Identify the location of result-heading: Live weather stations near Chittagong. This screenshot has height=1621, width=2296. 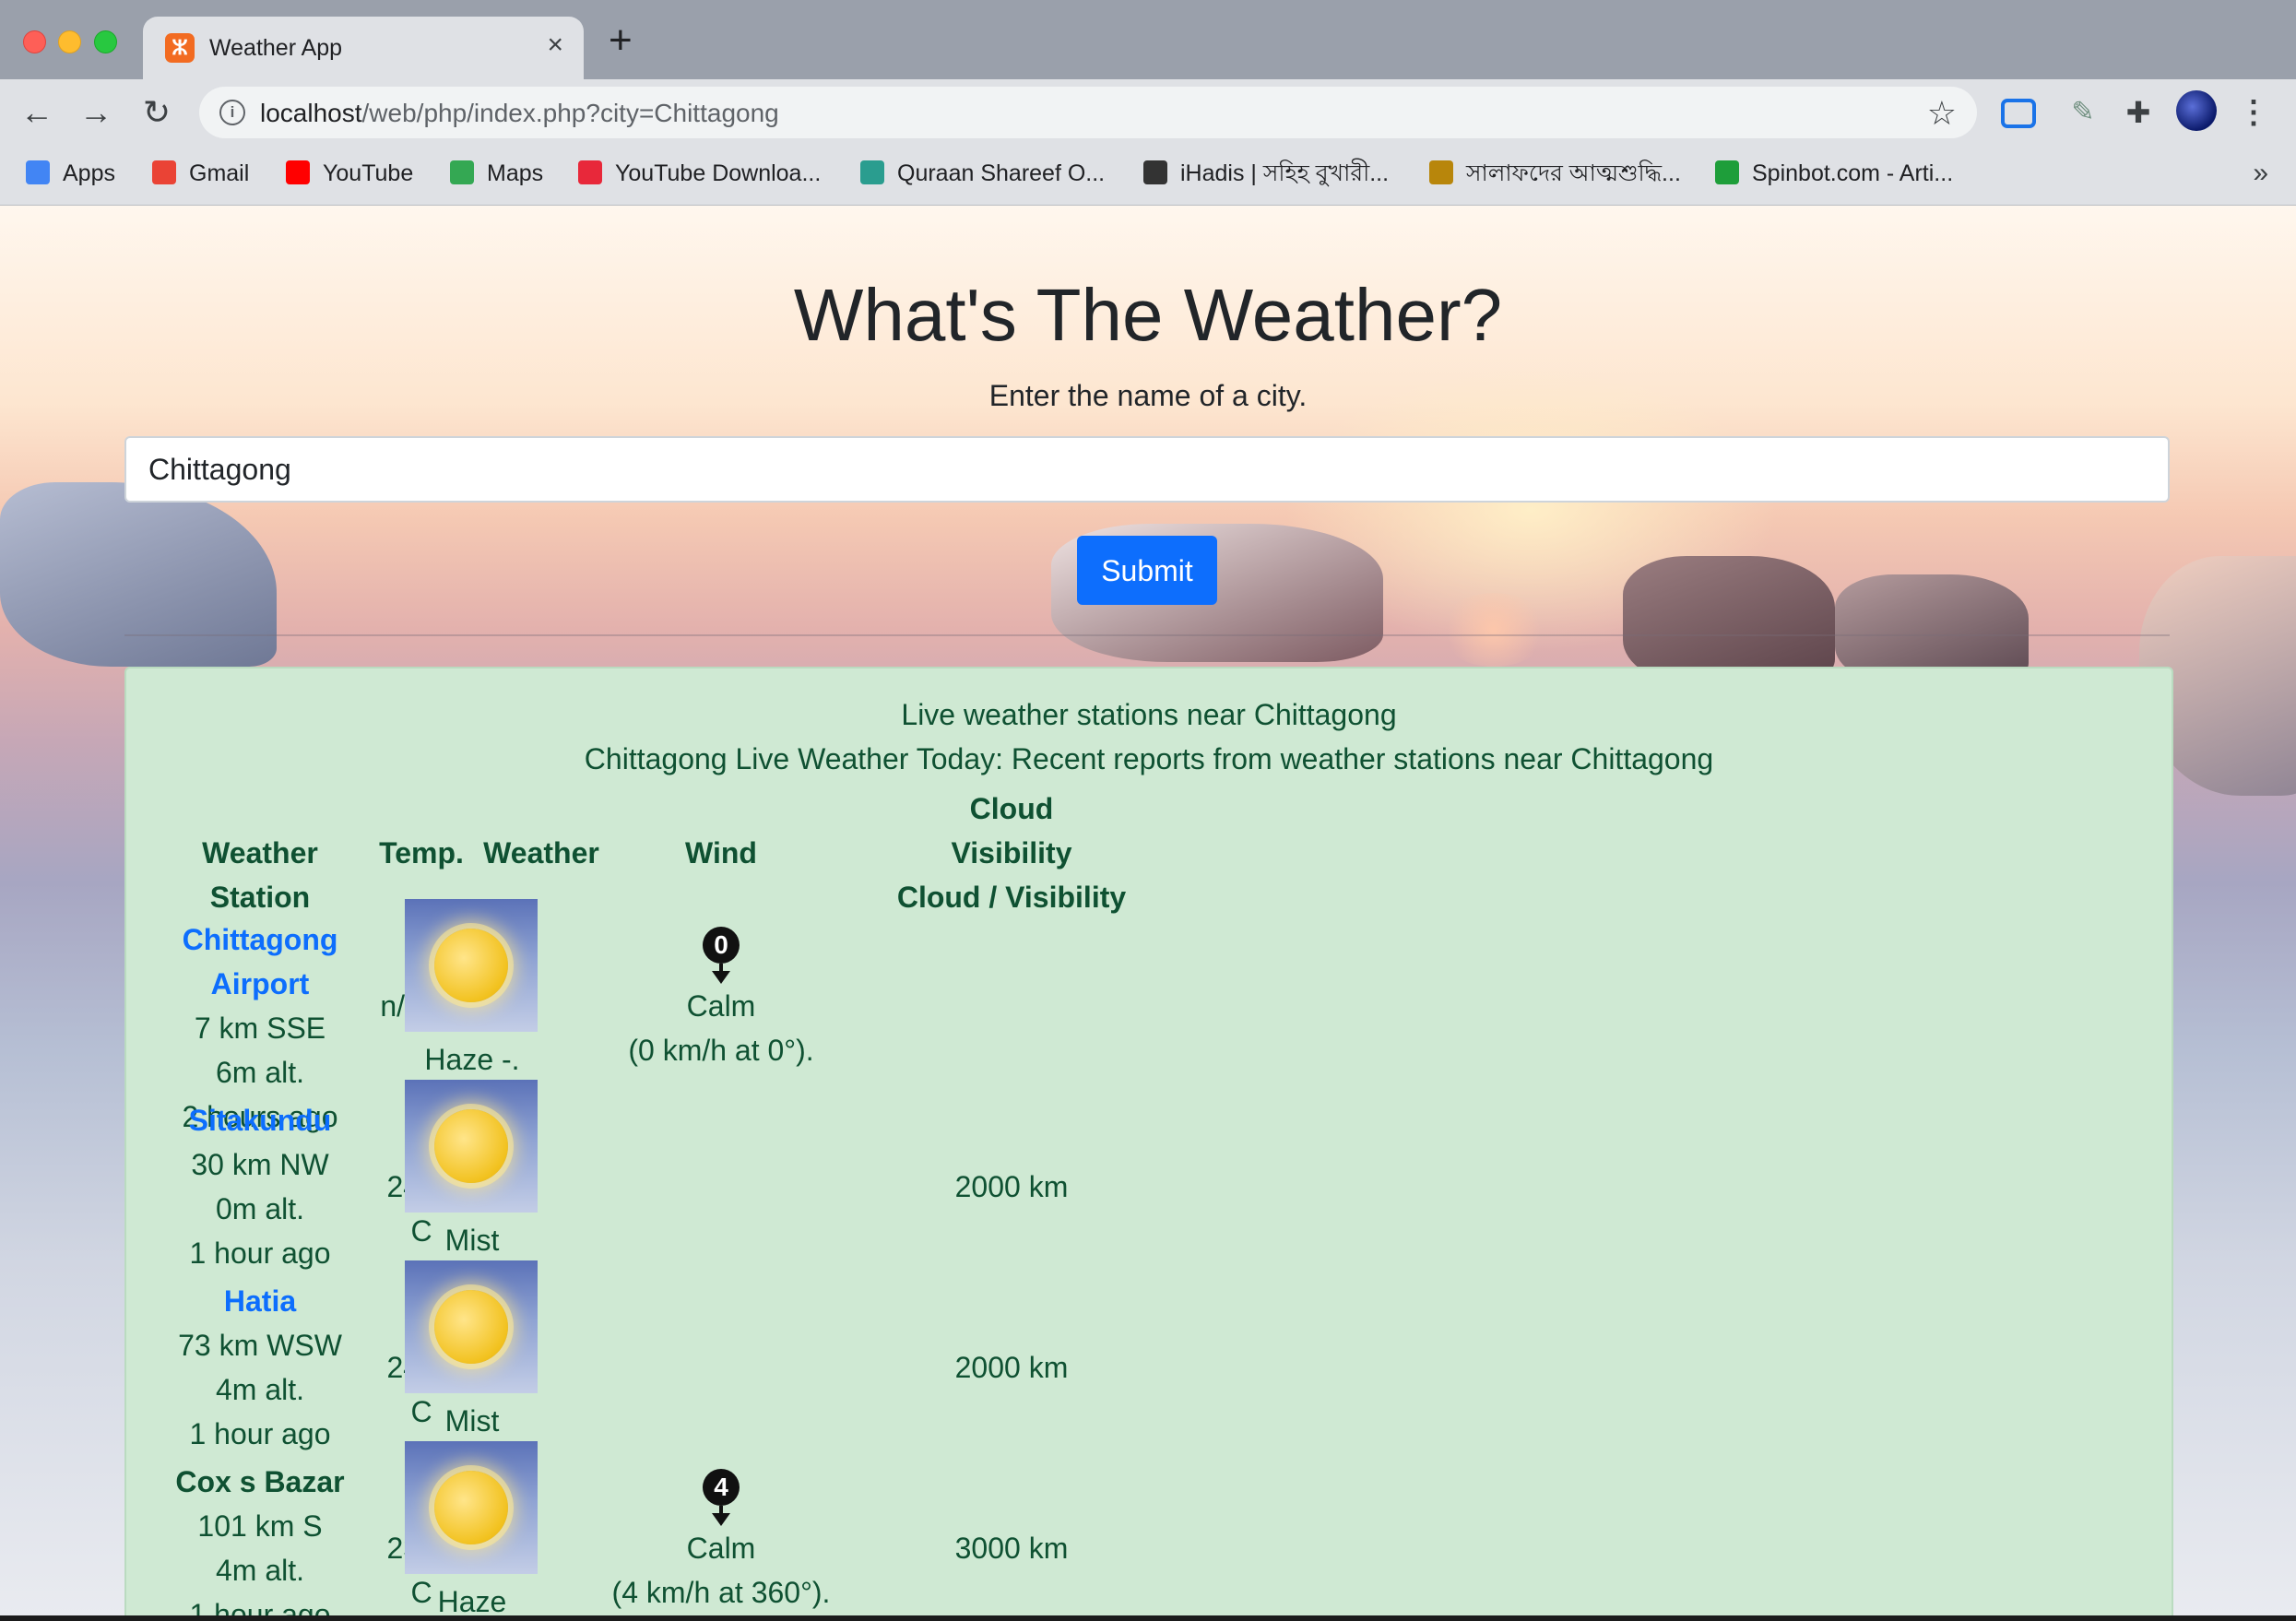
(1149, 714).